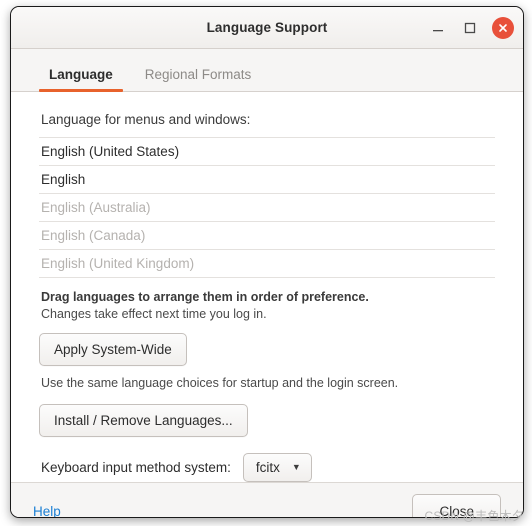  Describe the element at coordinates (136, 467) in the screenshot. I see `input-method-label: Keyboard input method system:` at that location.